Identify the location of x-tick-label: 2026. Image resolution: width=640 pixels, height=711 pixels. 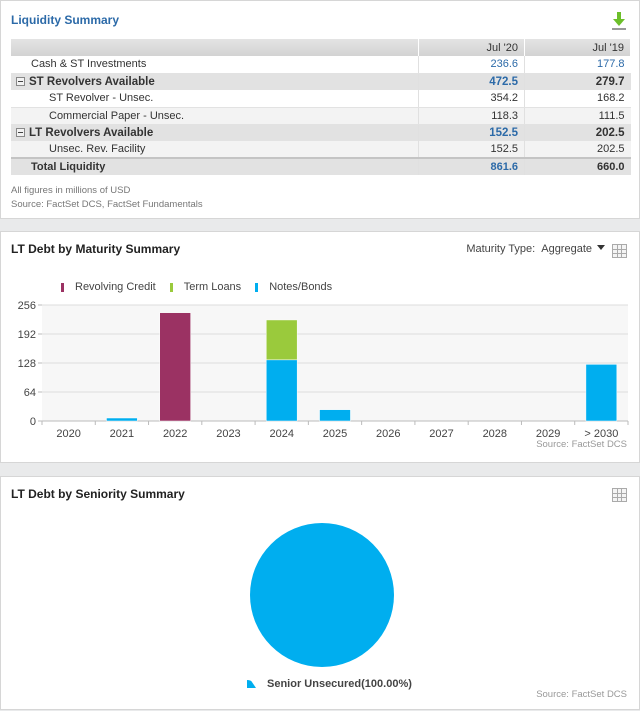
(388, 434).